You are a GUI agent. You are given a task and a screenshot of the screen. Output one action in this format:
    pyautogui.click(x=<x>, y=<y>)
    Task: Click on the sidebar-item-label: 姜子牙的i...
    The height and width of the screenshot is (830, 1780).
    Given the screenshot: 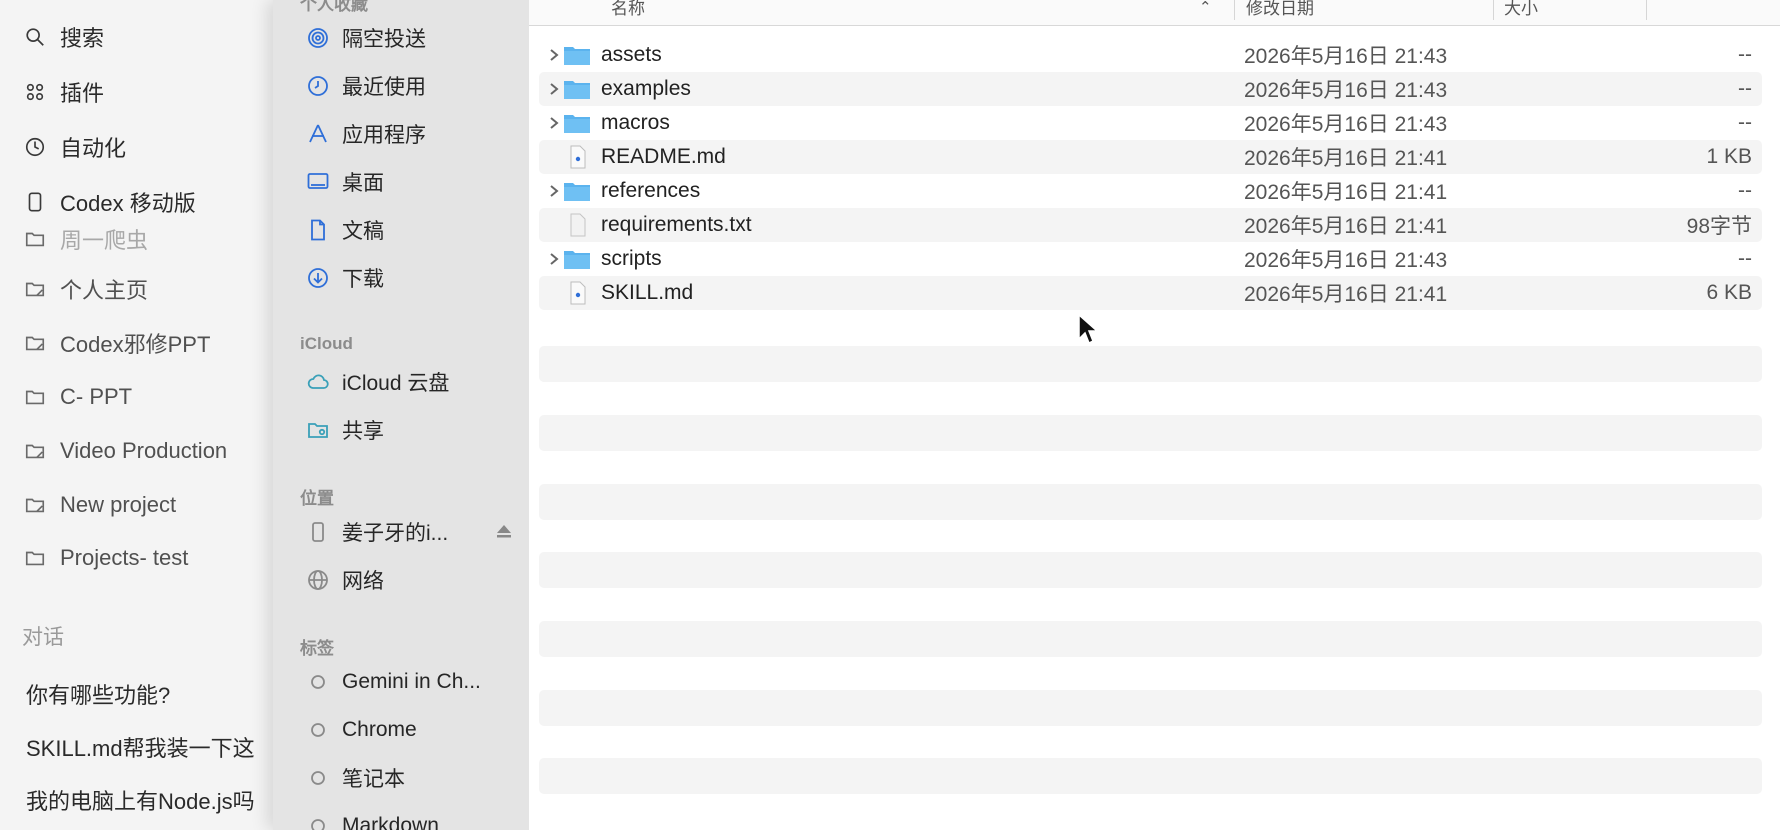 What is the action you would take?
    pyautogui.click(x=395, y=533)
    